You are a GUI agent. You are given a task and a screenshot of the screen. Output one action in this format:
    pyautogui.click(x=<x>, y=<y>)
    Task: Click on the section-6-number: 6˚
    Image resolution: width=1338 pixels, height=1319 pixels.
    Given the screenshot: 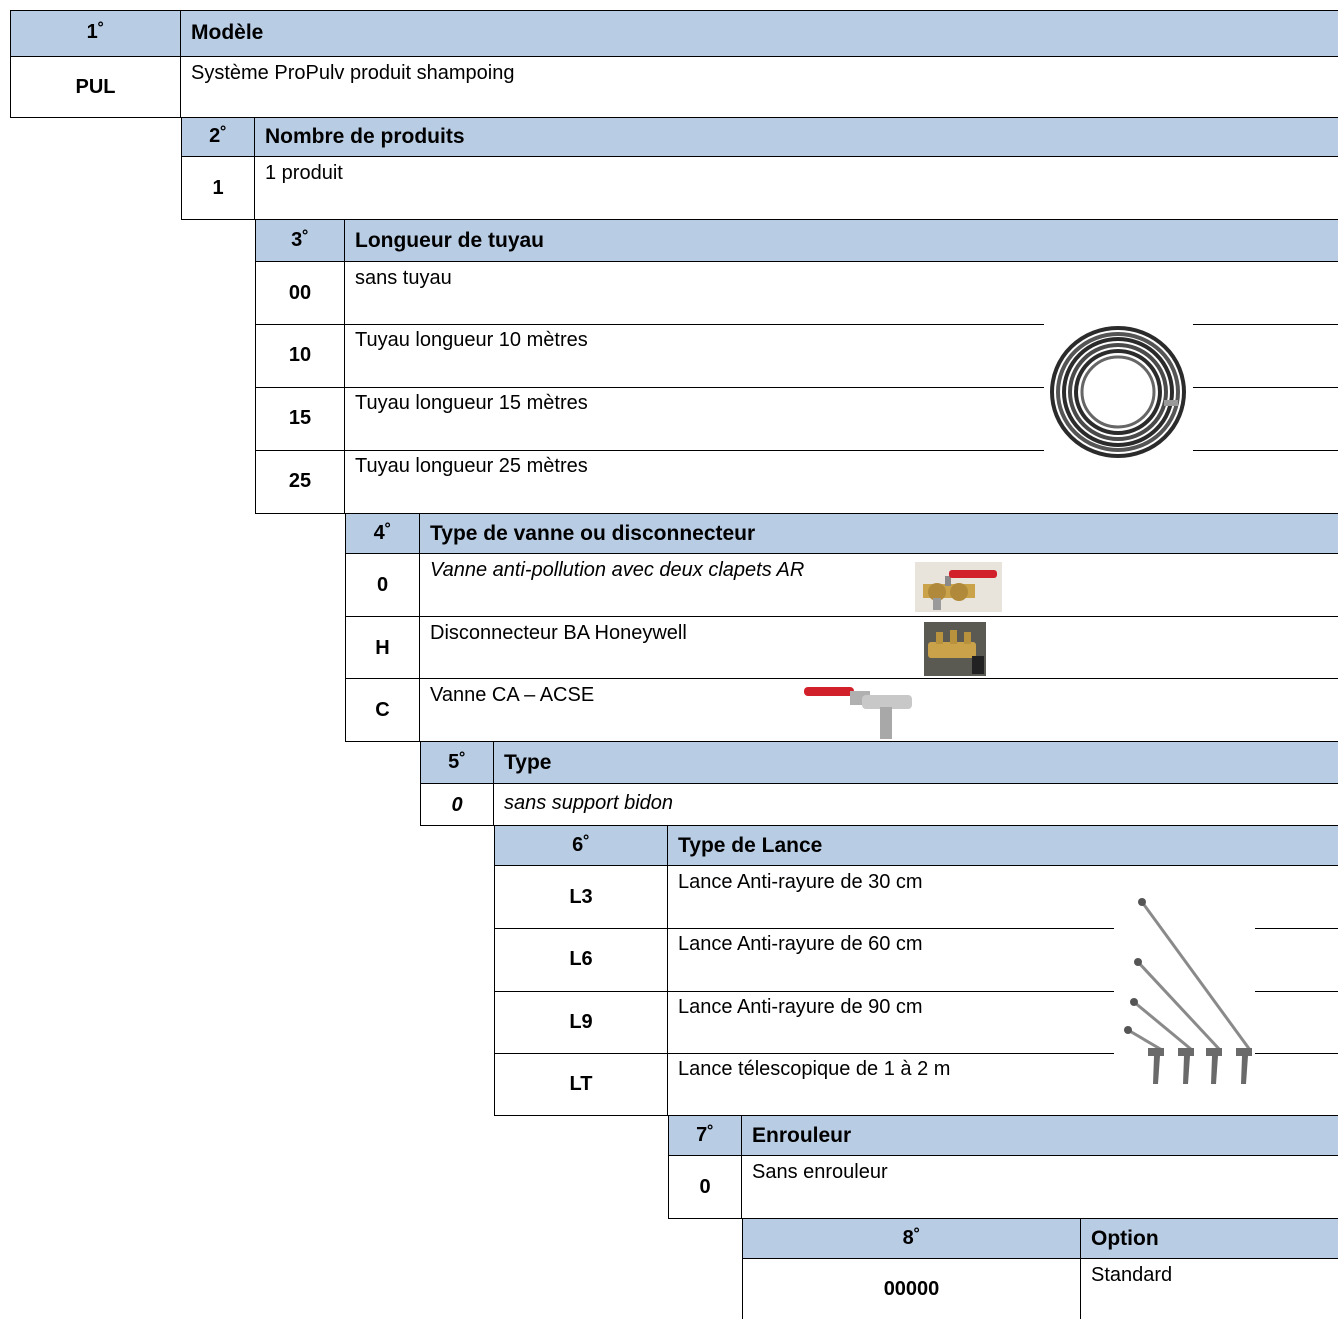 What is the action you would take?
    pyautogui.click(x=581, y=846)
    